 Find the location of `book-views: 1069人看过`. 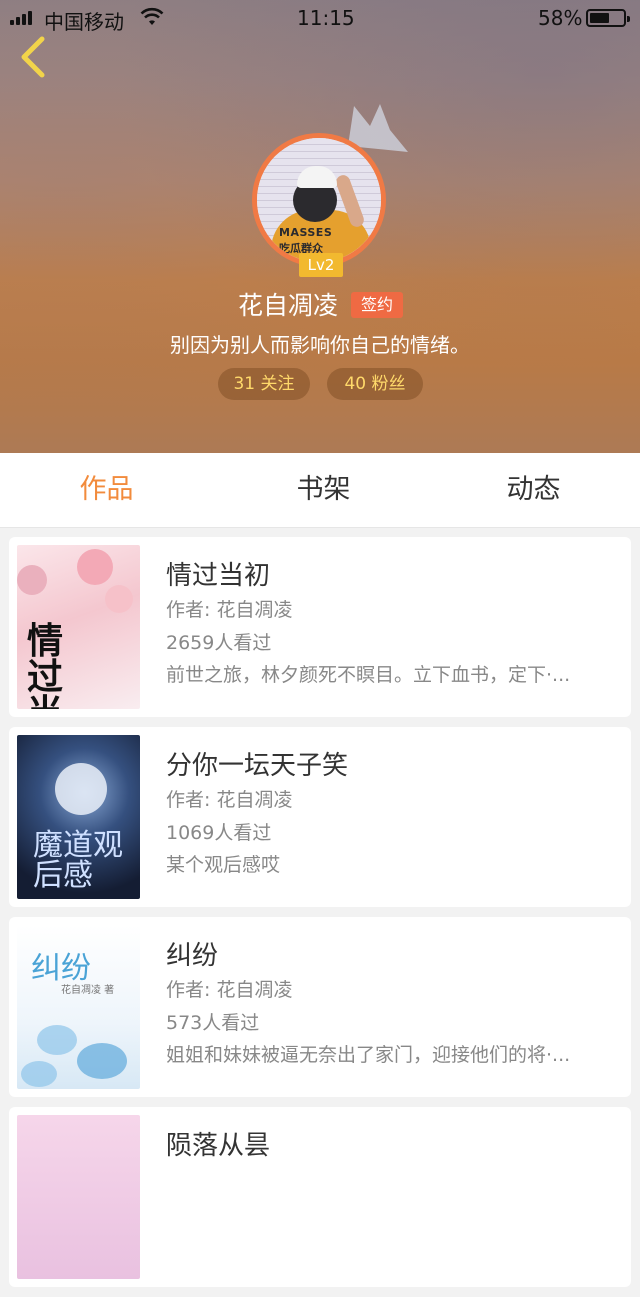

book-views: 1069人看过 is located at coordinates (219, 833).